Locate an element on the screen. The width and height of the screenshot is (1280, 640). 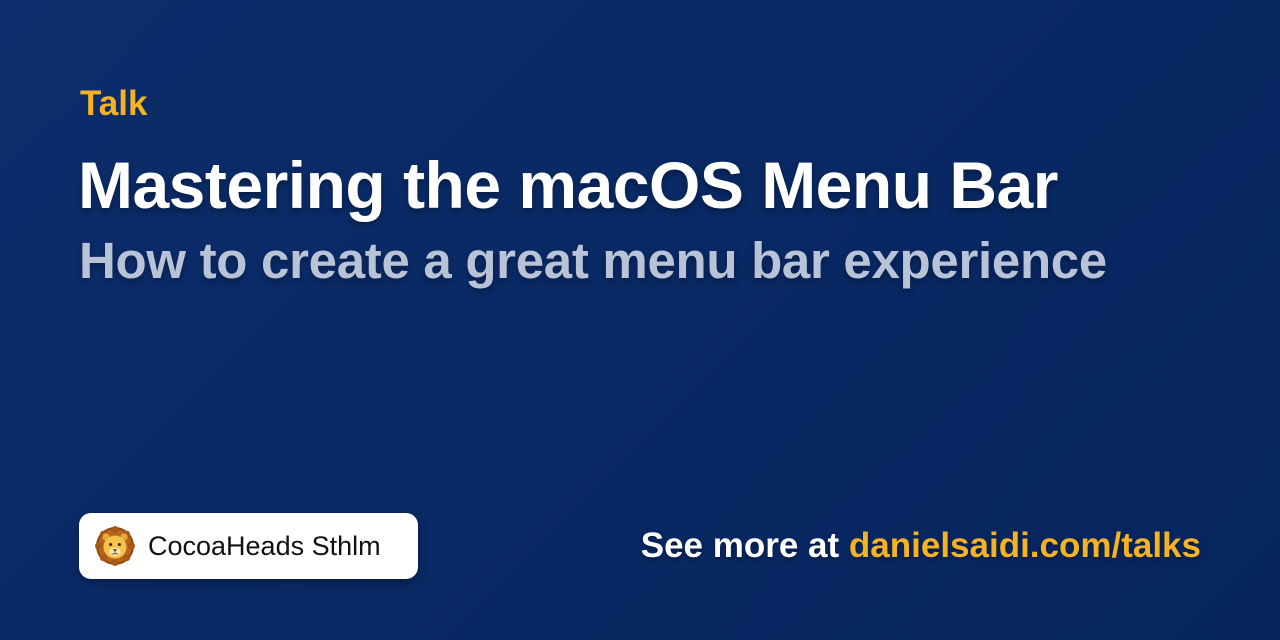
organizer-name: CocoaHeads Sthlm is located at coordinates (264, 546).